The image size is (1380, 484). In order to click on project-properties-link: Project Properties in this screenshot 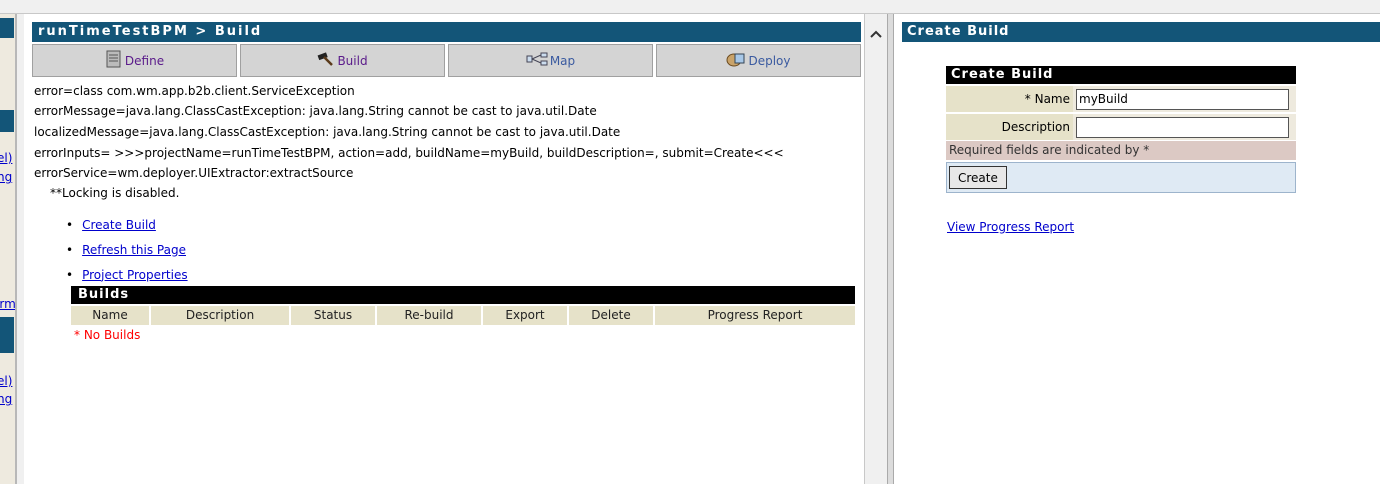, I will do `click(135, 275)`.